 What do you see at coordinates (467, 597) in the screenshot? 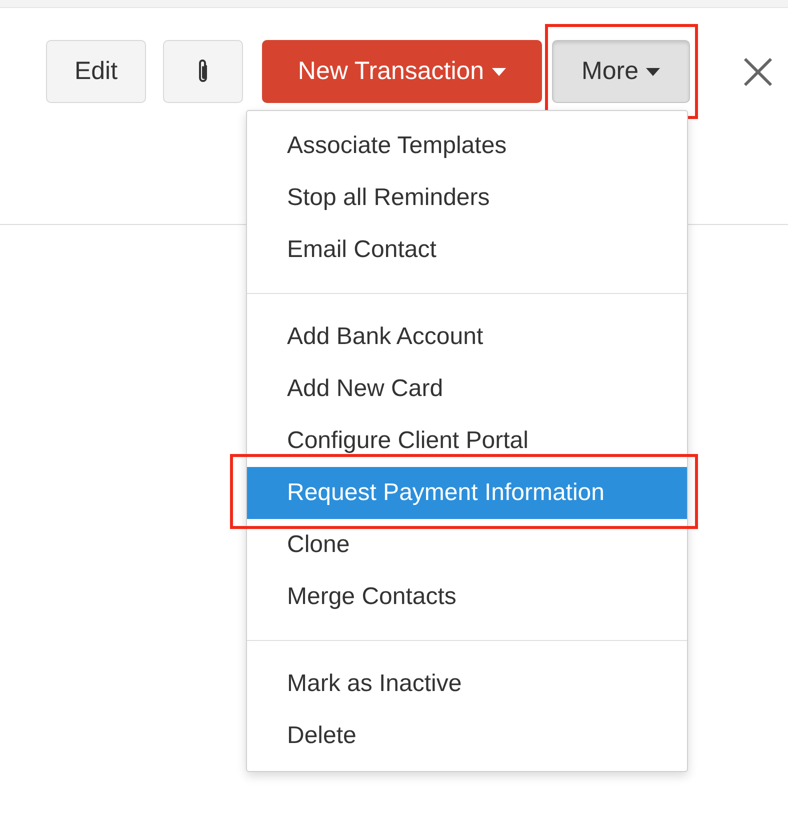
I see `menu-item: Merge Contacts` at bounding box center [467, 597].